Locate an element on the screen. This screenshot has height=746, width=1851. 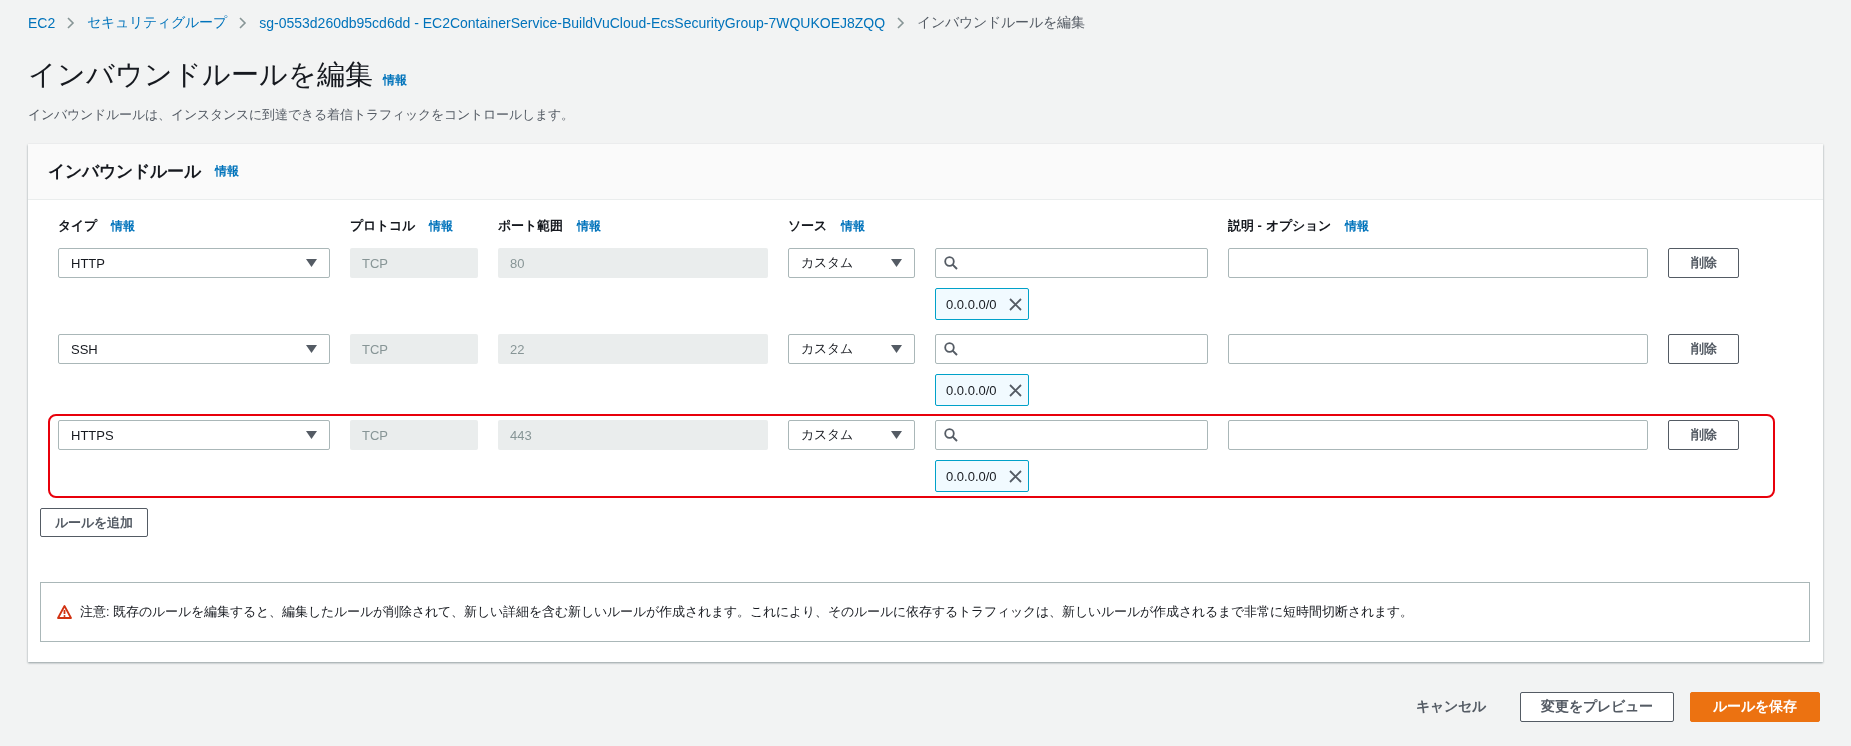
page-title: インバウンドルールを編集 is located at coordinates (200, 75).